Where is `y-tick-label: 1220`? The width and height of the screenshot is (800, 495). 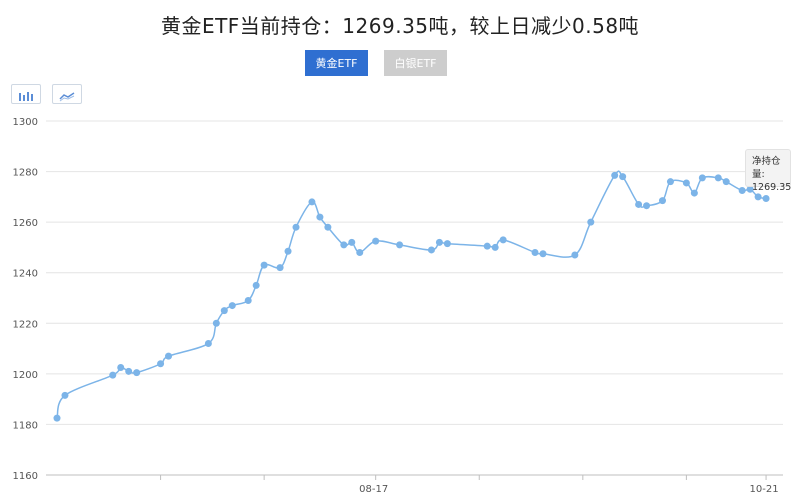
y-tick-label: 1220 is located at coordinates (25, 324).